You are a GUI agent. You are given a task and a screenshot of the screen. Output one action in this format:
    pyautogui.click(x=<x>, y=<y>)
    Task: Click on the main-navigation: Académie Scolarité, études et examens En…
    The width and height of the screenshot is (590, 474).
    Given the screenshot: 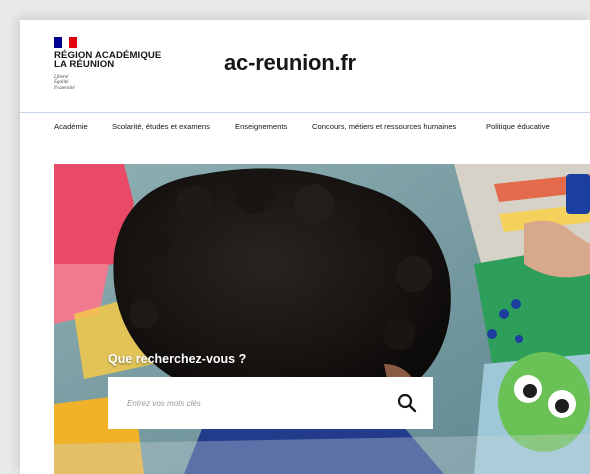 What is the action you would take?
    pyautogui.click(x=305, y=128)
    